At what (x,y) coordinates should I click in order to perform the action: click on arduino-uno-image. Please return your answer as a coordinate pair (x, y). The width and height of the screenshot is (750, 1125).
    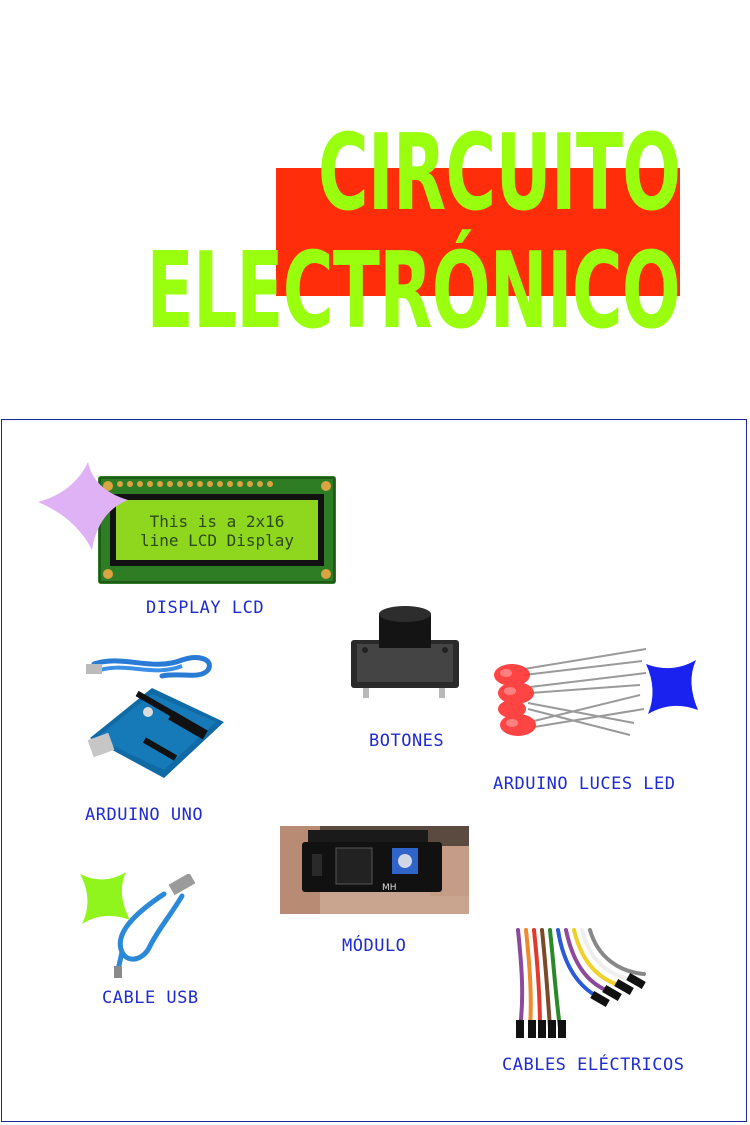
    Looking at the image, I should click on (154, 716).